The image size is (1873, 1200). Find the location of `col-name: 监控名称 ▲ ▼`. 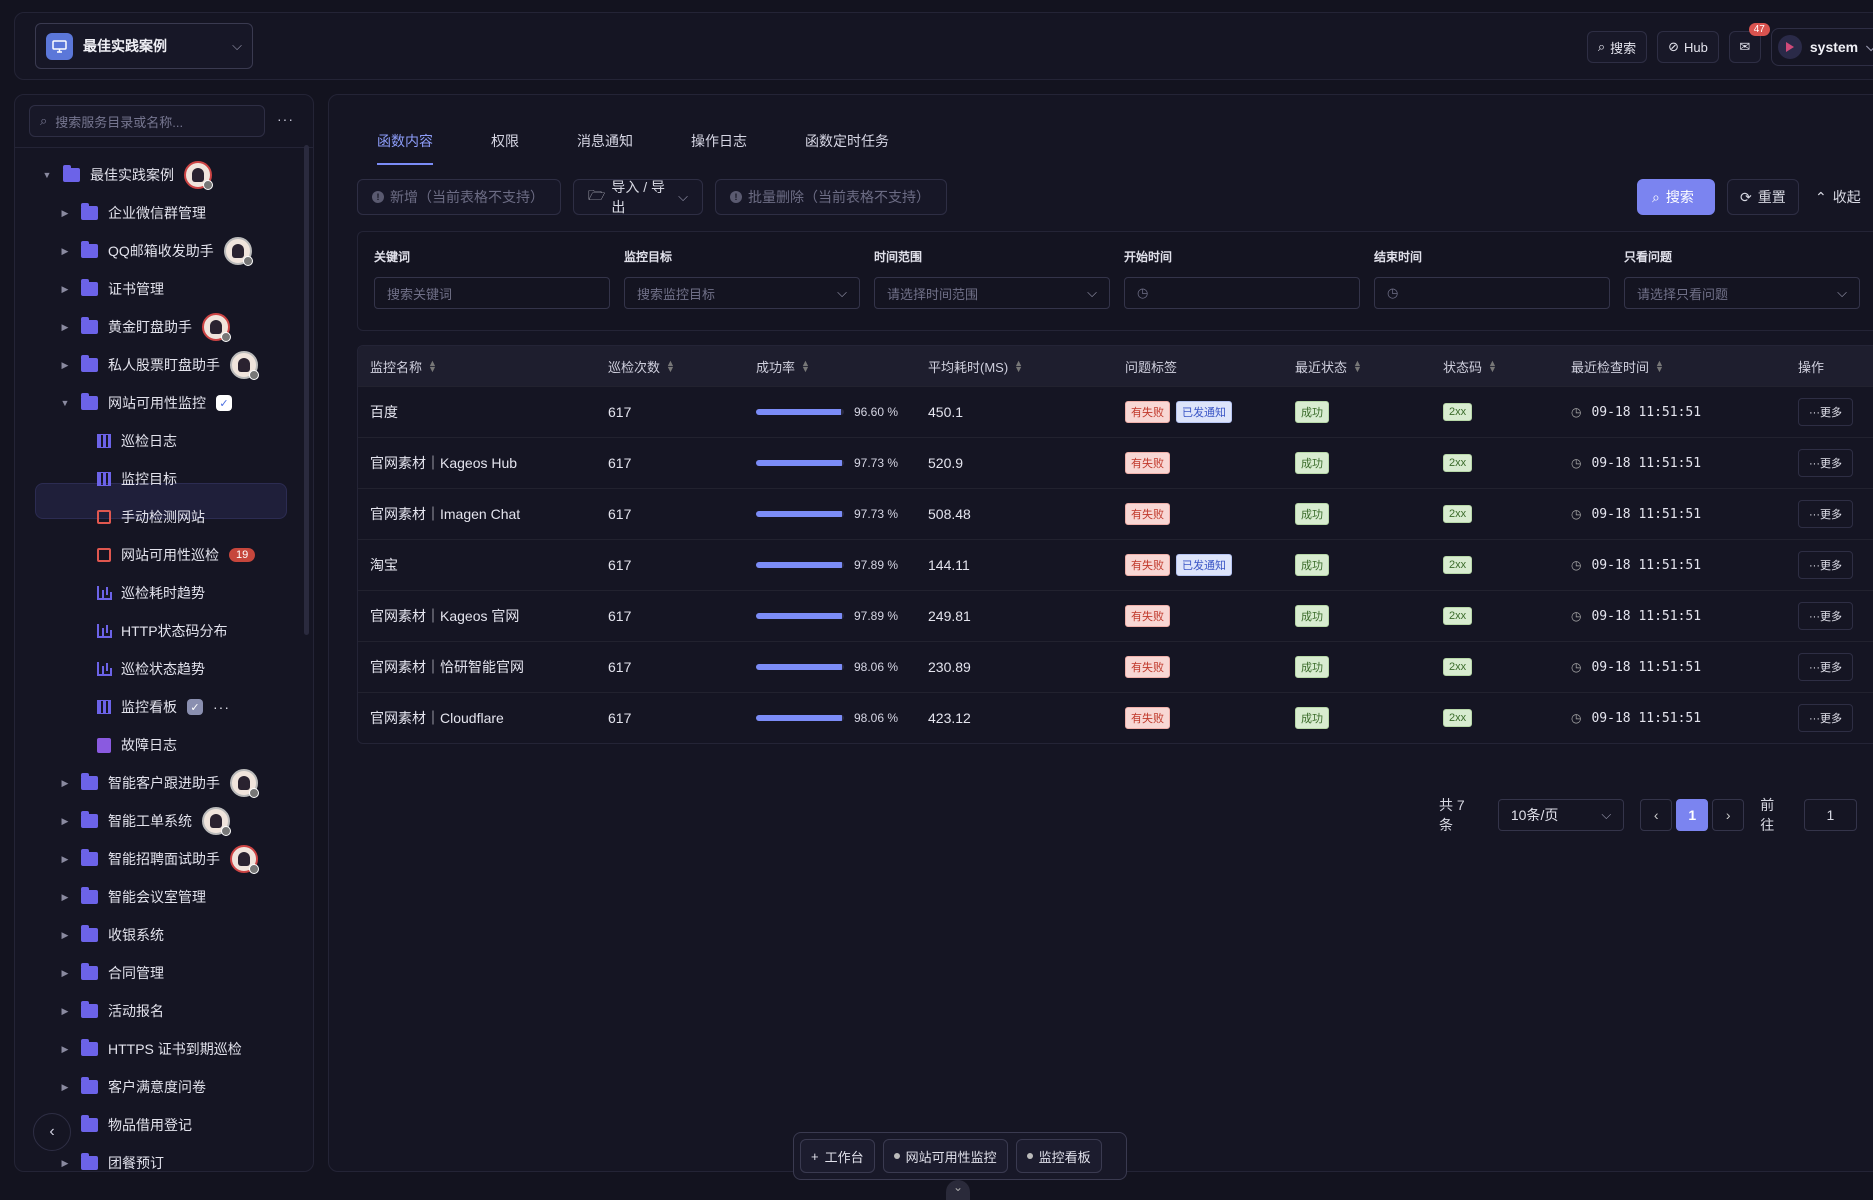

col-name: 监控名称 ▲ ▼ is located at coordinates (403, 366).